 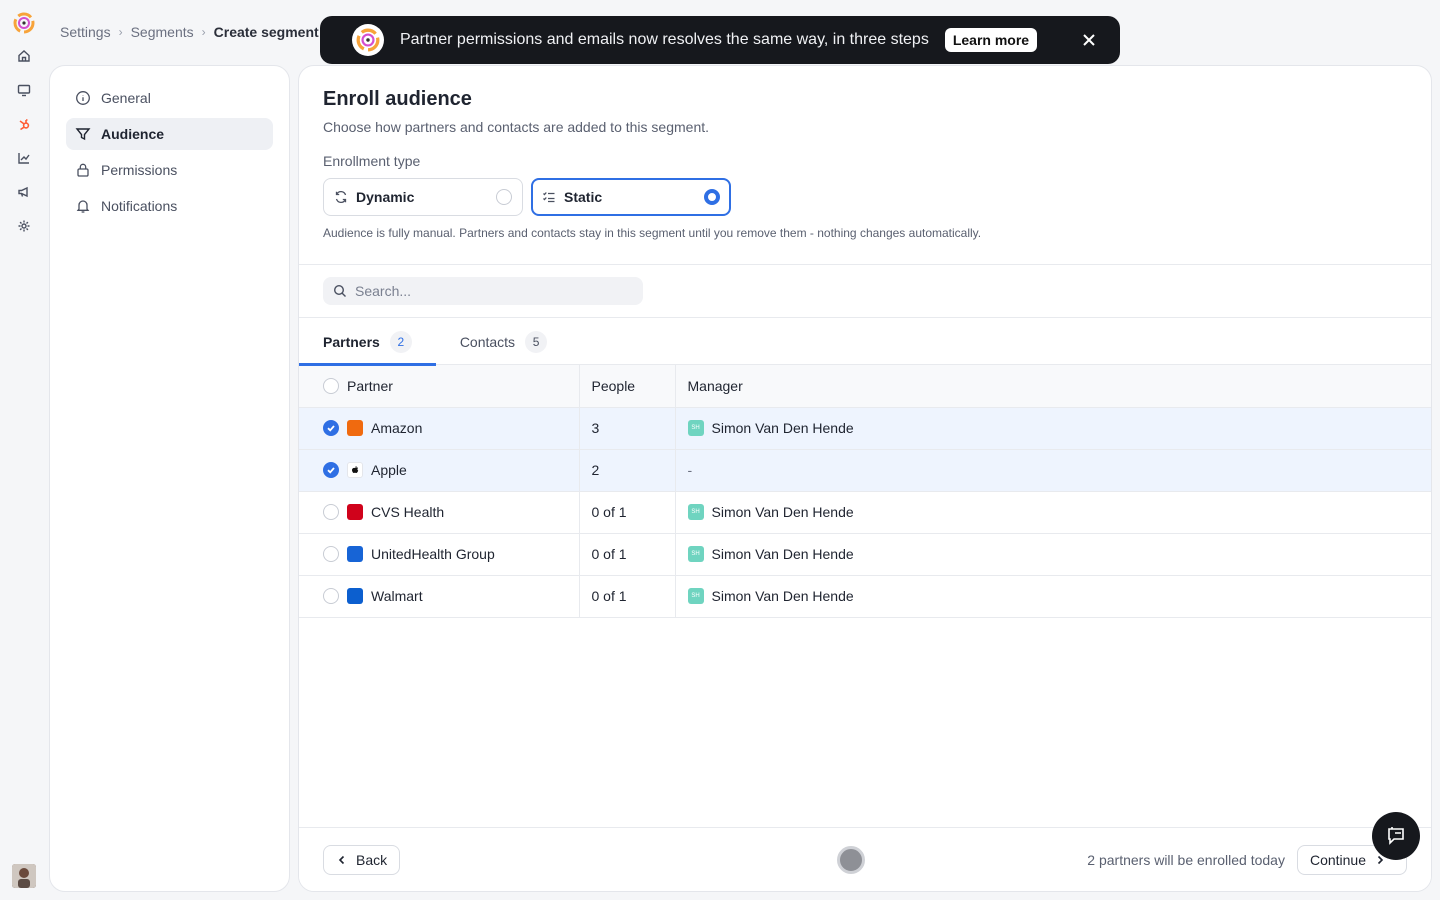 What do you see at coordinates (83, 206) in the screenshot?
I see `bell-icon` at bounding box center [83, 206].